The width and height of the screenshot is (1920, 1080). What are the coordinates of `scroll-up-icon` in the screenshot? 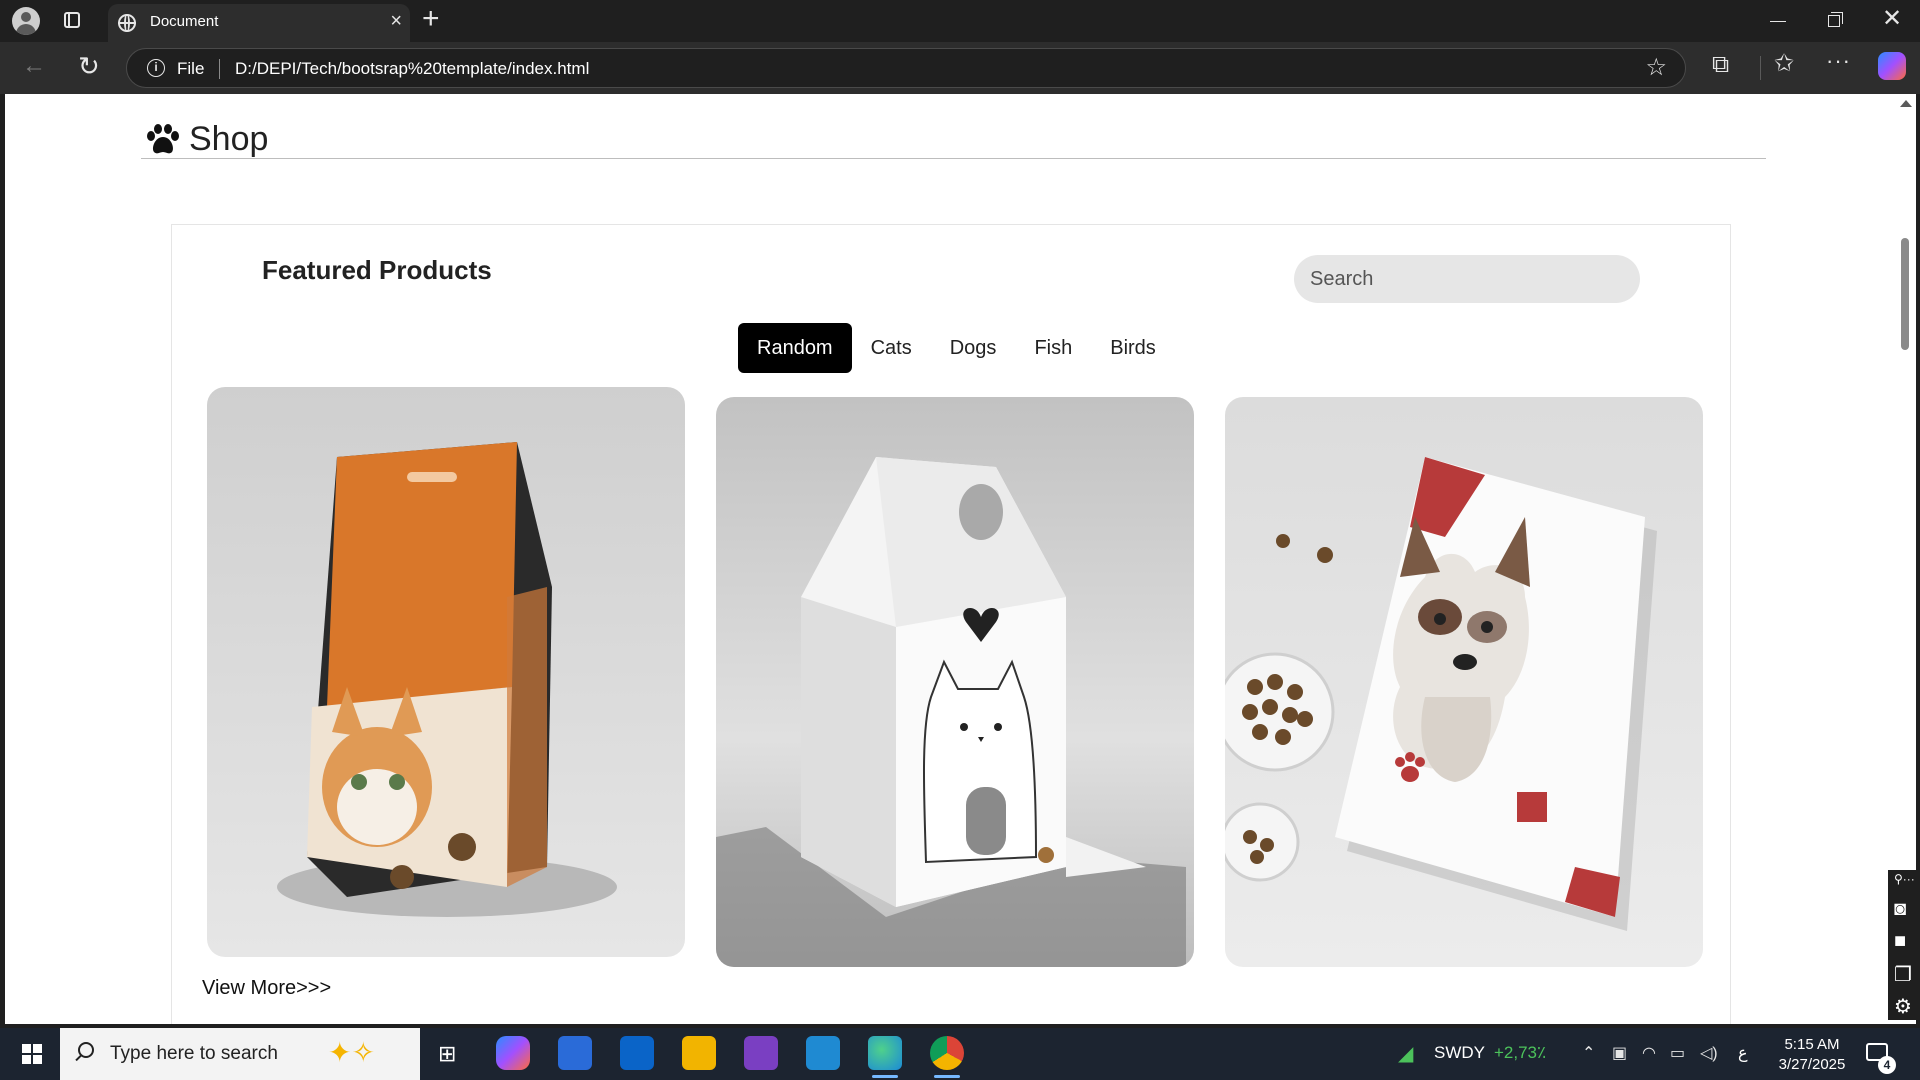 It's located at (1906, 103).